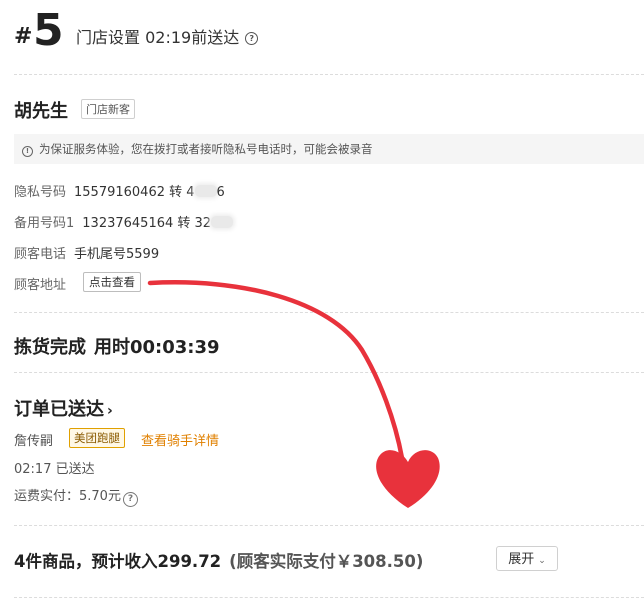 The width and height of the screenshot is (644, 609). I want to click on delivery-info: 门店设置 02:19前送达?, so click(167, 36).